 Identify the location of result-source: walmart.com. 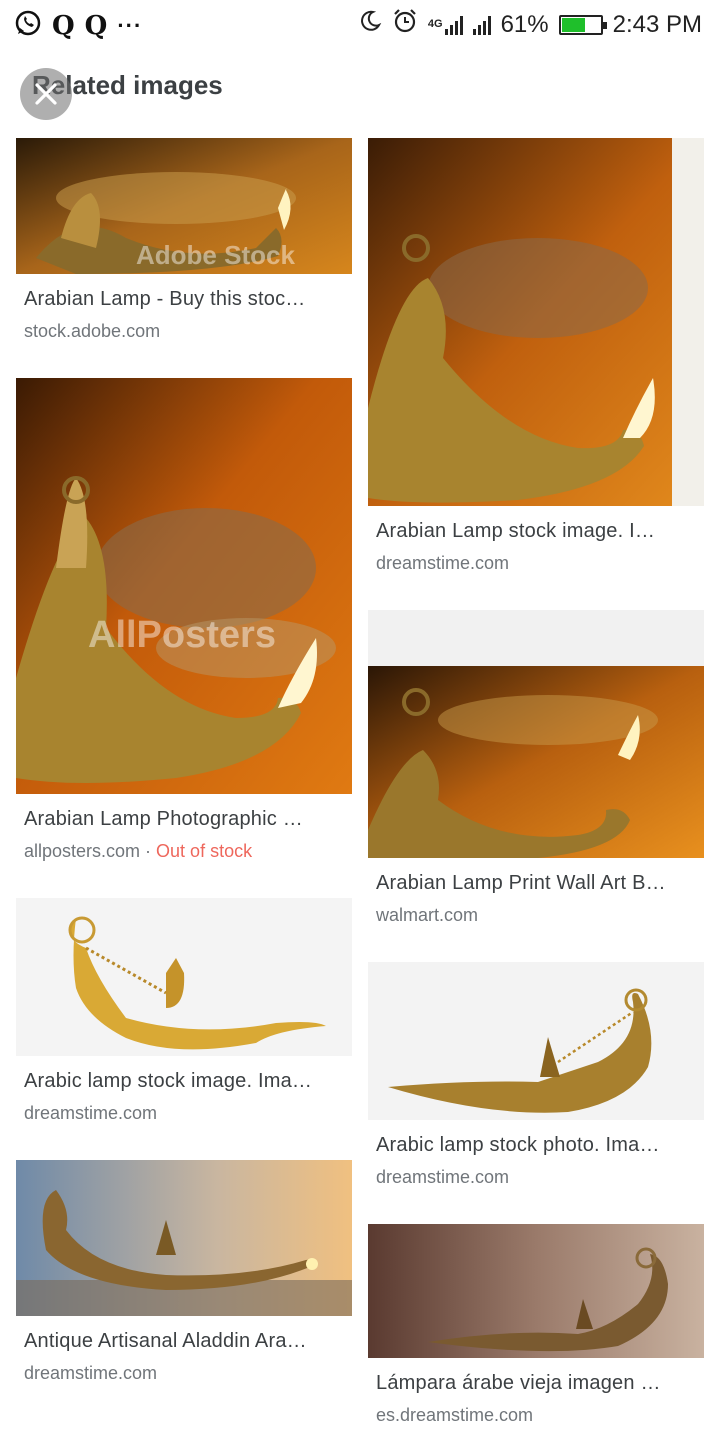
(540, 915).